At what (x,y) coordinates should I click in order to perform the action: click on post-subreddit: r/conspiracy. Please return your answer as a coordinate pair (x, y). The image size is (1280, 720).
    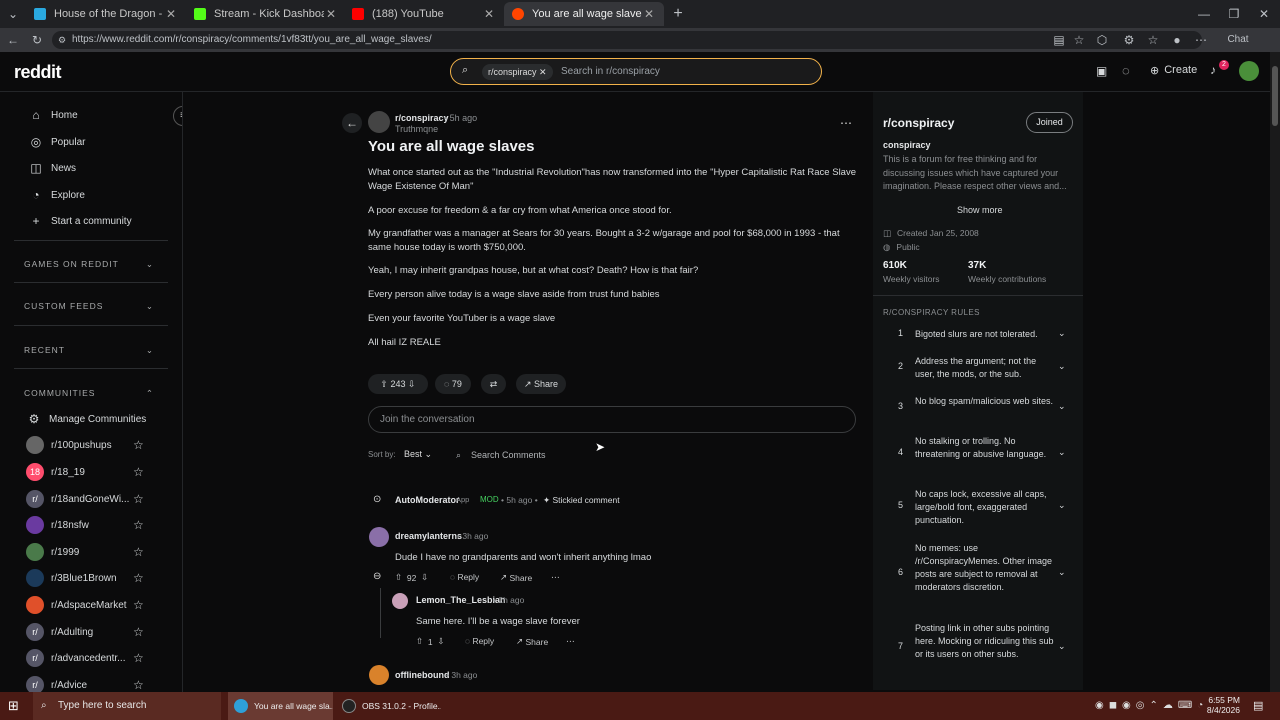
    Looking at the image, I should click on (422, 118).